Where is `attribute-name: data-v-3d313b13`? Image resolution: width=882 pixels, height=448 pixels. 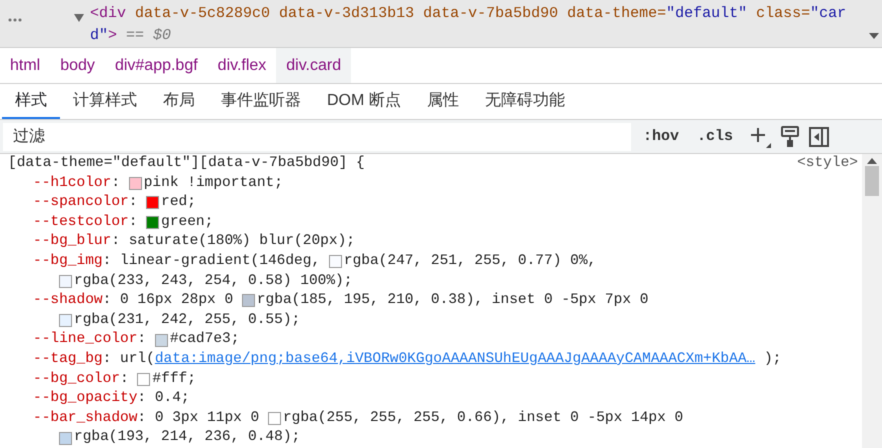
attribute-name: data-v-3d313b13 is located at coordinates (346, 13).